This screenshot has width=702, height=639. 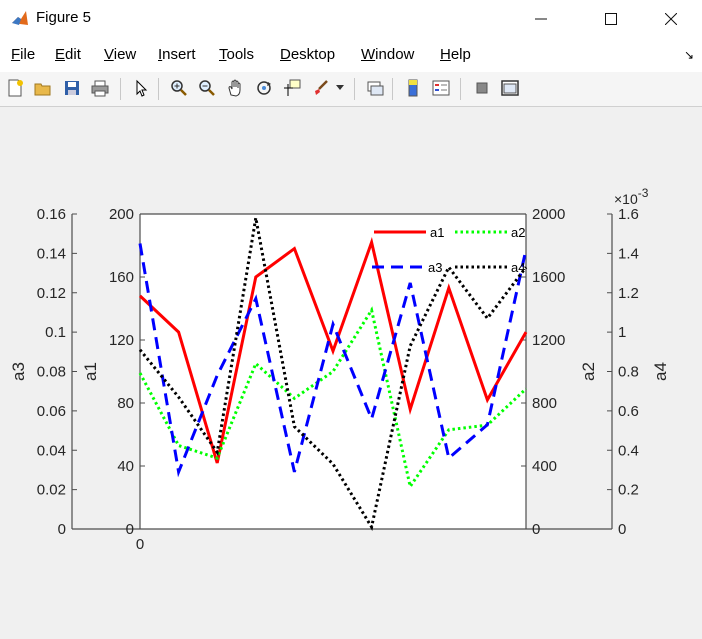 I want to click on rotate-3d-button, so click(x=264, y=88).